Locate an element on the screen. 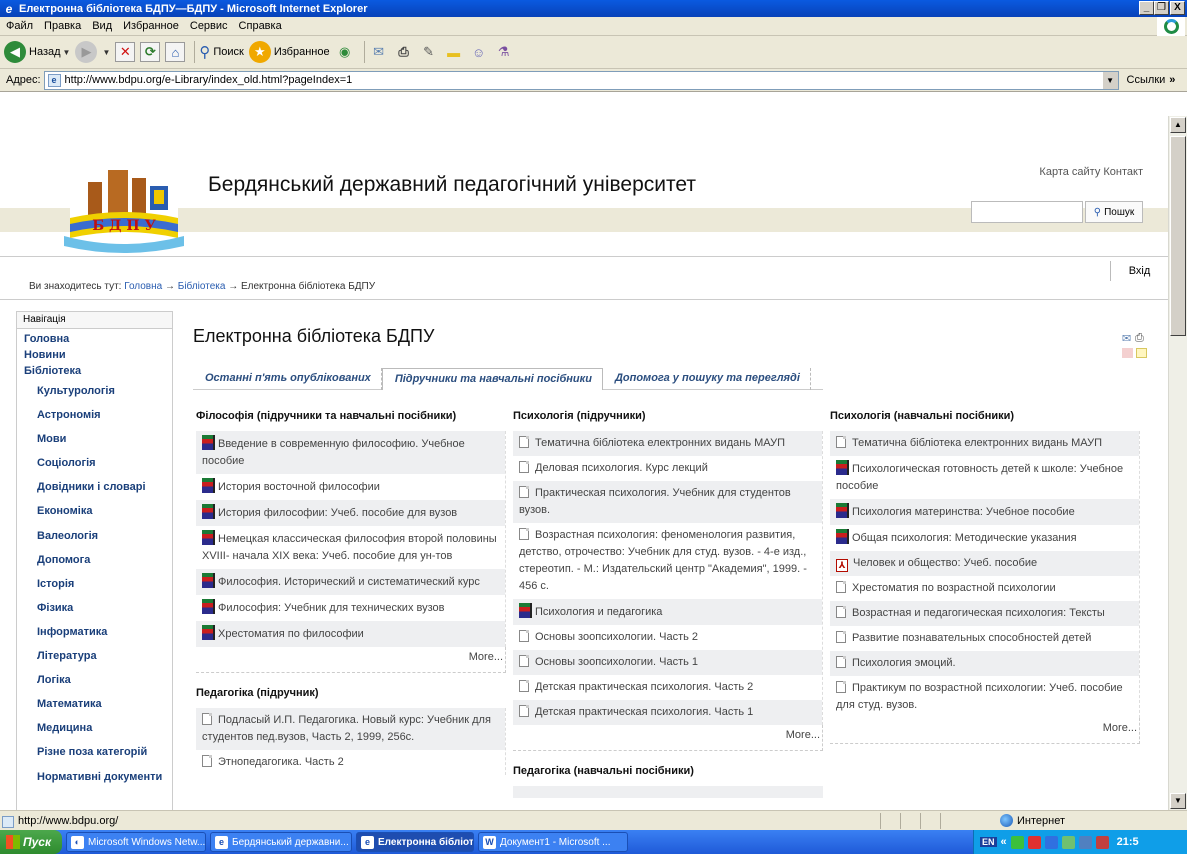  language-indicator: EN is located at coordinates (988, 842).